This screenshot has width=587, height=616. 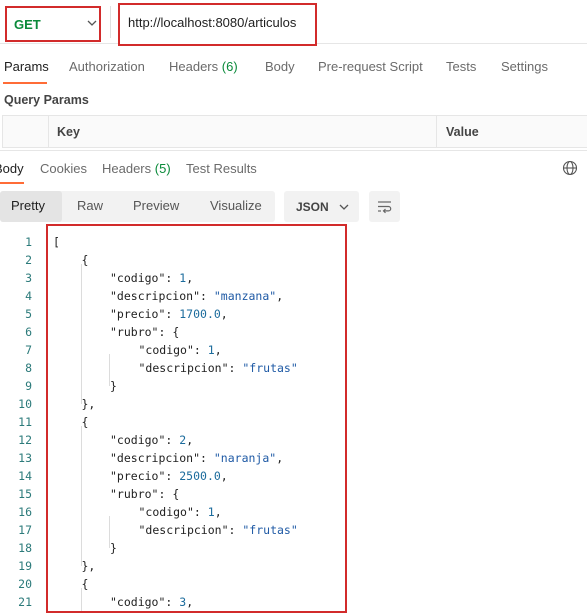 I want to click on tab-response-body: Body, so click(x=12, y=168).